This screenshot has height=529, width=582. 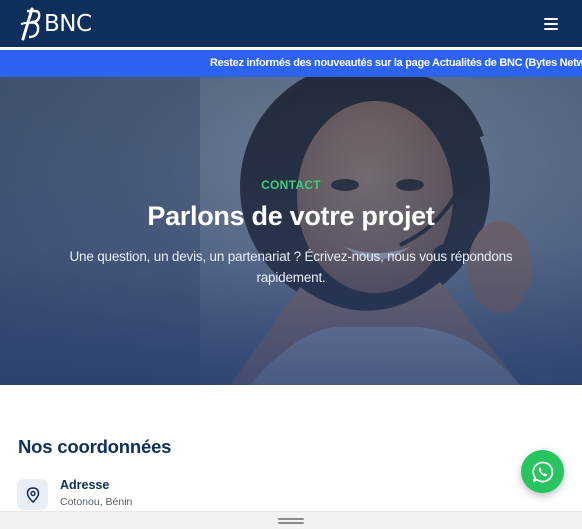 What do you see at coordinates (96, 502) in the screenshot?
I see `address-value: Cotonou, Bénin` at bounding box center [96, 502].